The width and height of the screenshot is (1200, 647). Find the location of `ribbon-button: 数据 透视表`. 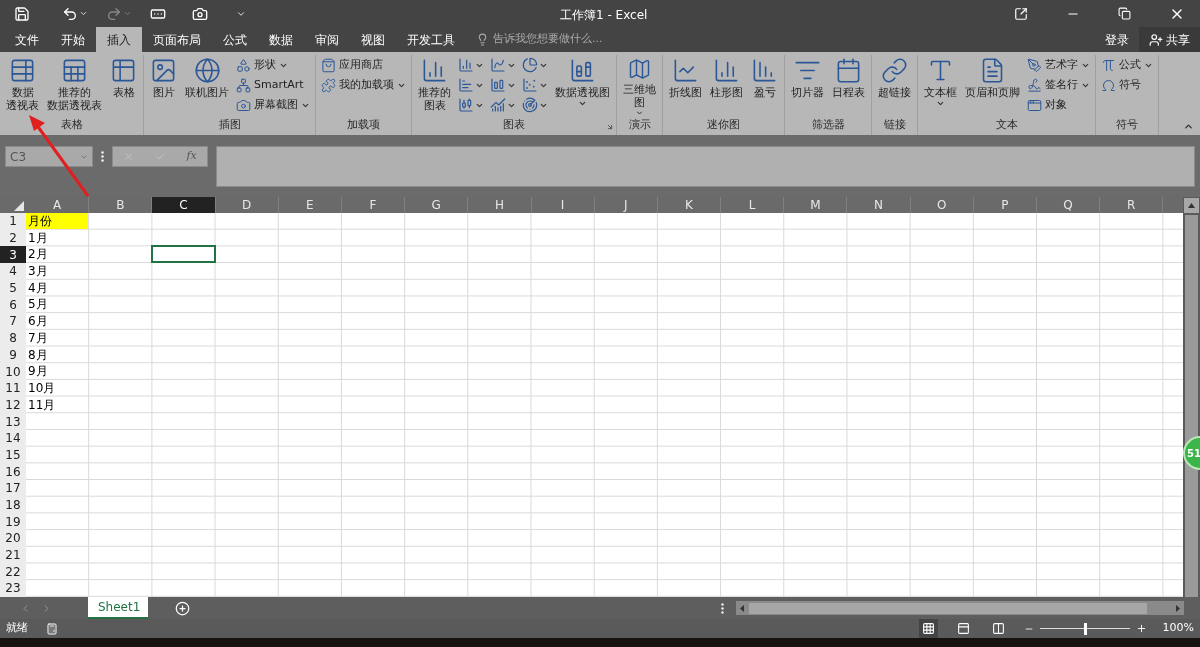

ribbon-button: 数据 透视表 is located at coordinates (22, 86).